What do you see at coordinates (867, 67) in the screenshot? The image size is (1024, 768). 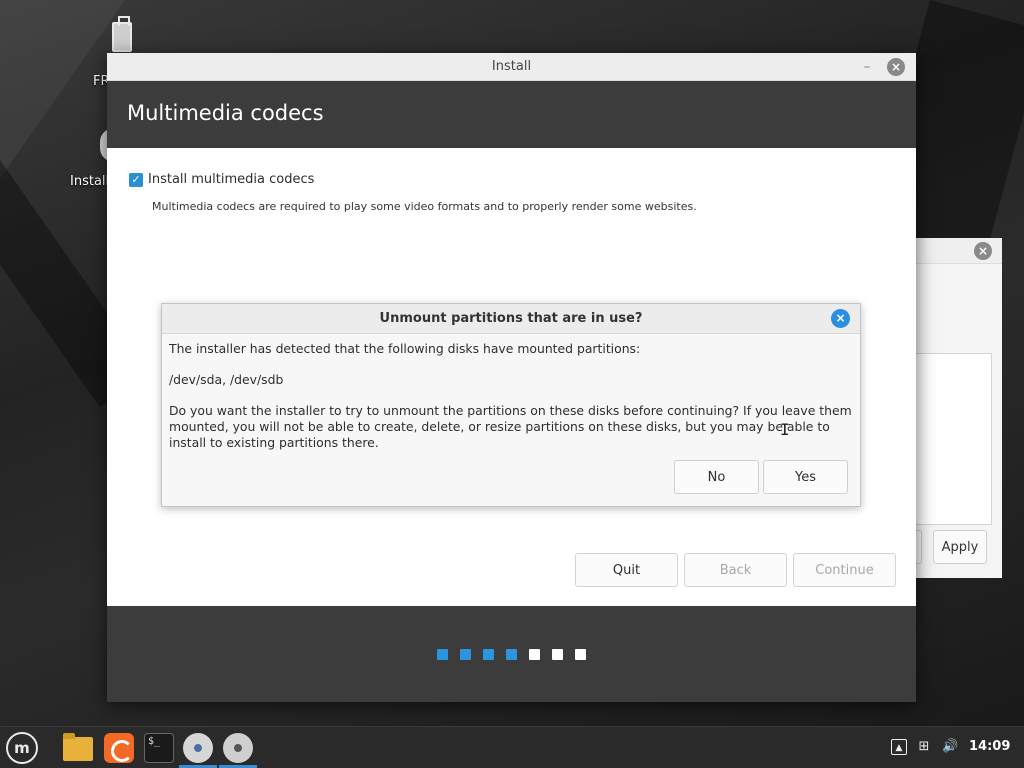 I see `minimize-icon: –` at bounding box center [867, 67].